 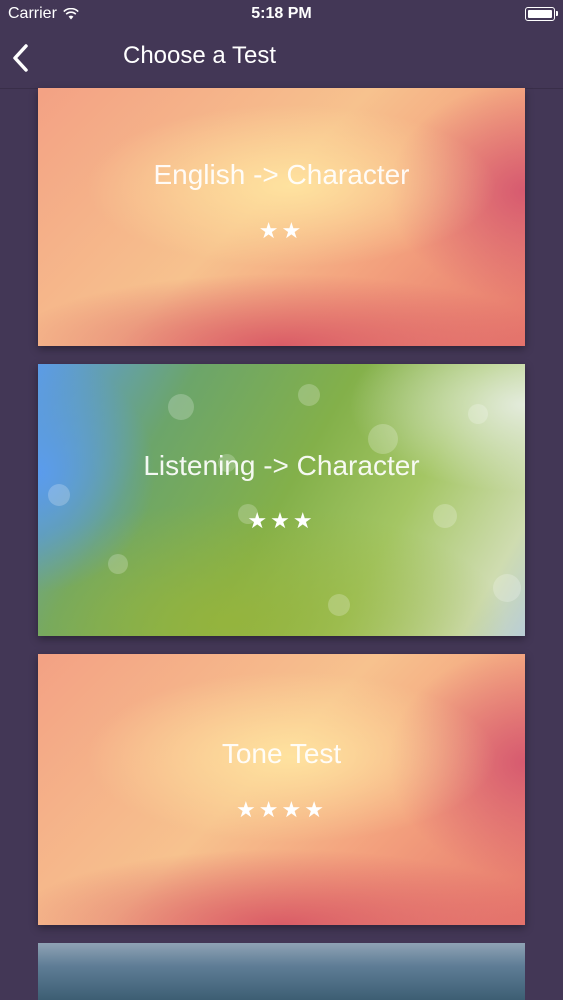 What do you see at coordinates (541, 14) in the screenshot?
I see `battery-icon` at bounding box center [541, 14].